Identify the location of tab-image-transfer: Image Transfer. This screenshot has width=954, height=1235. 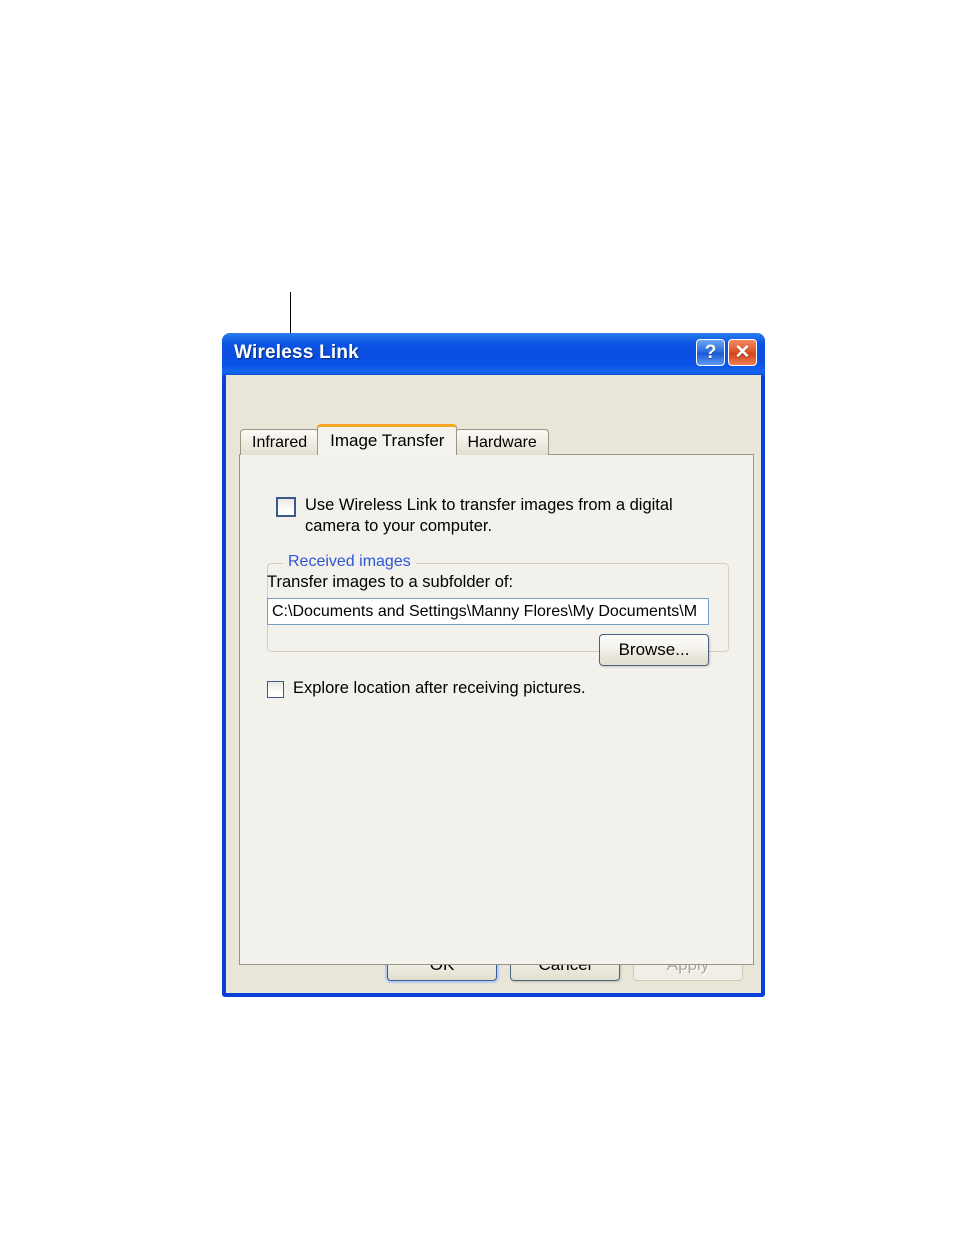
(387, 439).